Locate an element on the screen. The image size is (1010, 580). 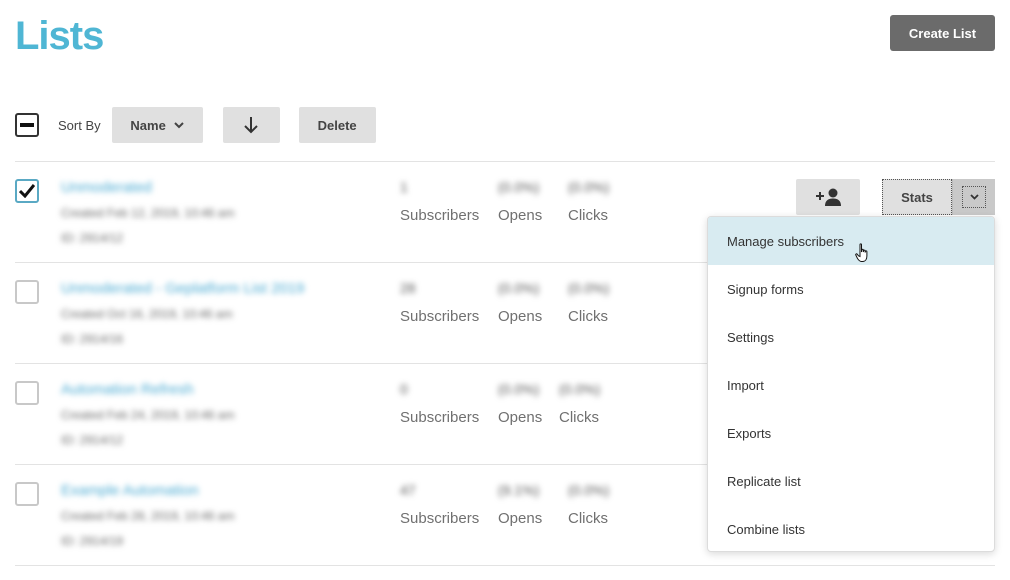
list-name-link: Example Automation is located at coordinates (130, 490).